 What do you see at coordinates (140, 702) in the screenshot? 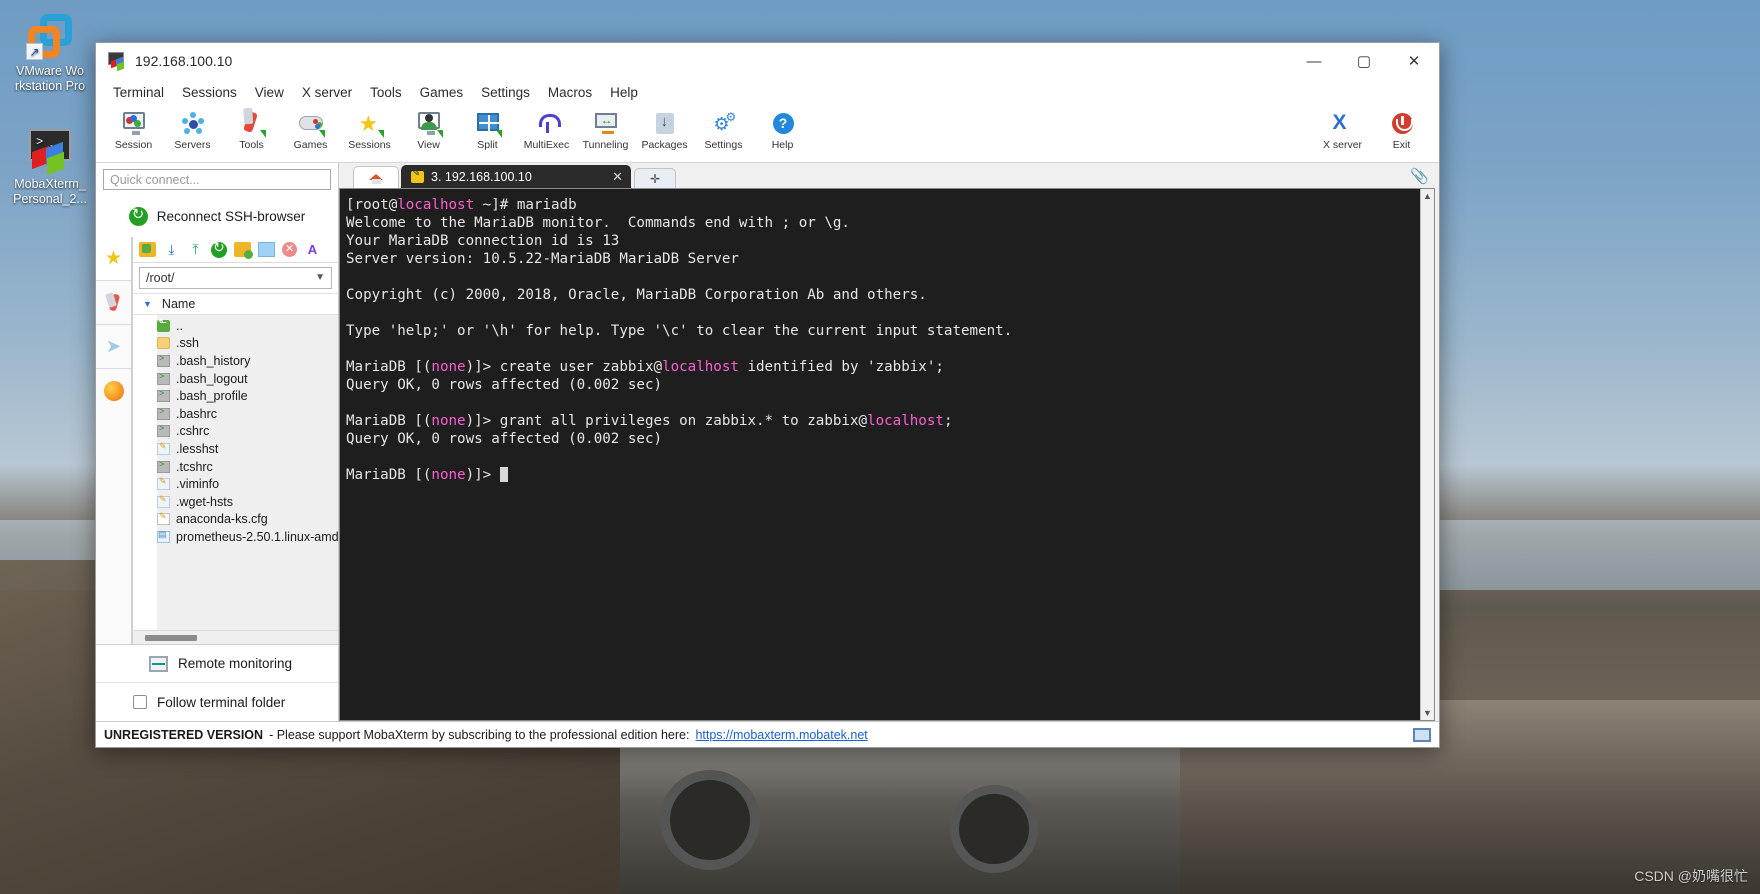
I see `follow-terminal-folder-checkbox` at bounding box center [140, 702].